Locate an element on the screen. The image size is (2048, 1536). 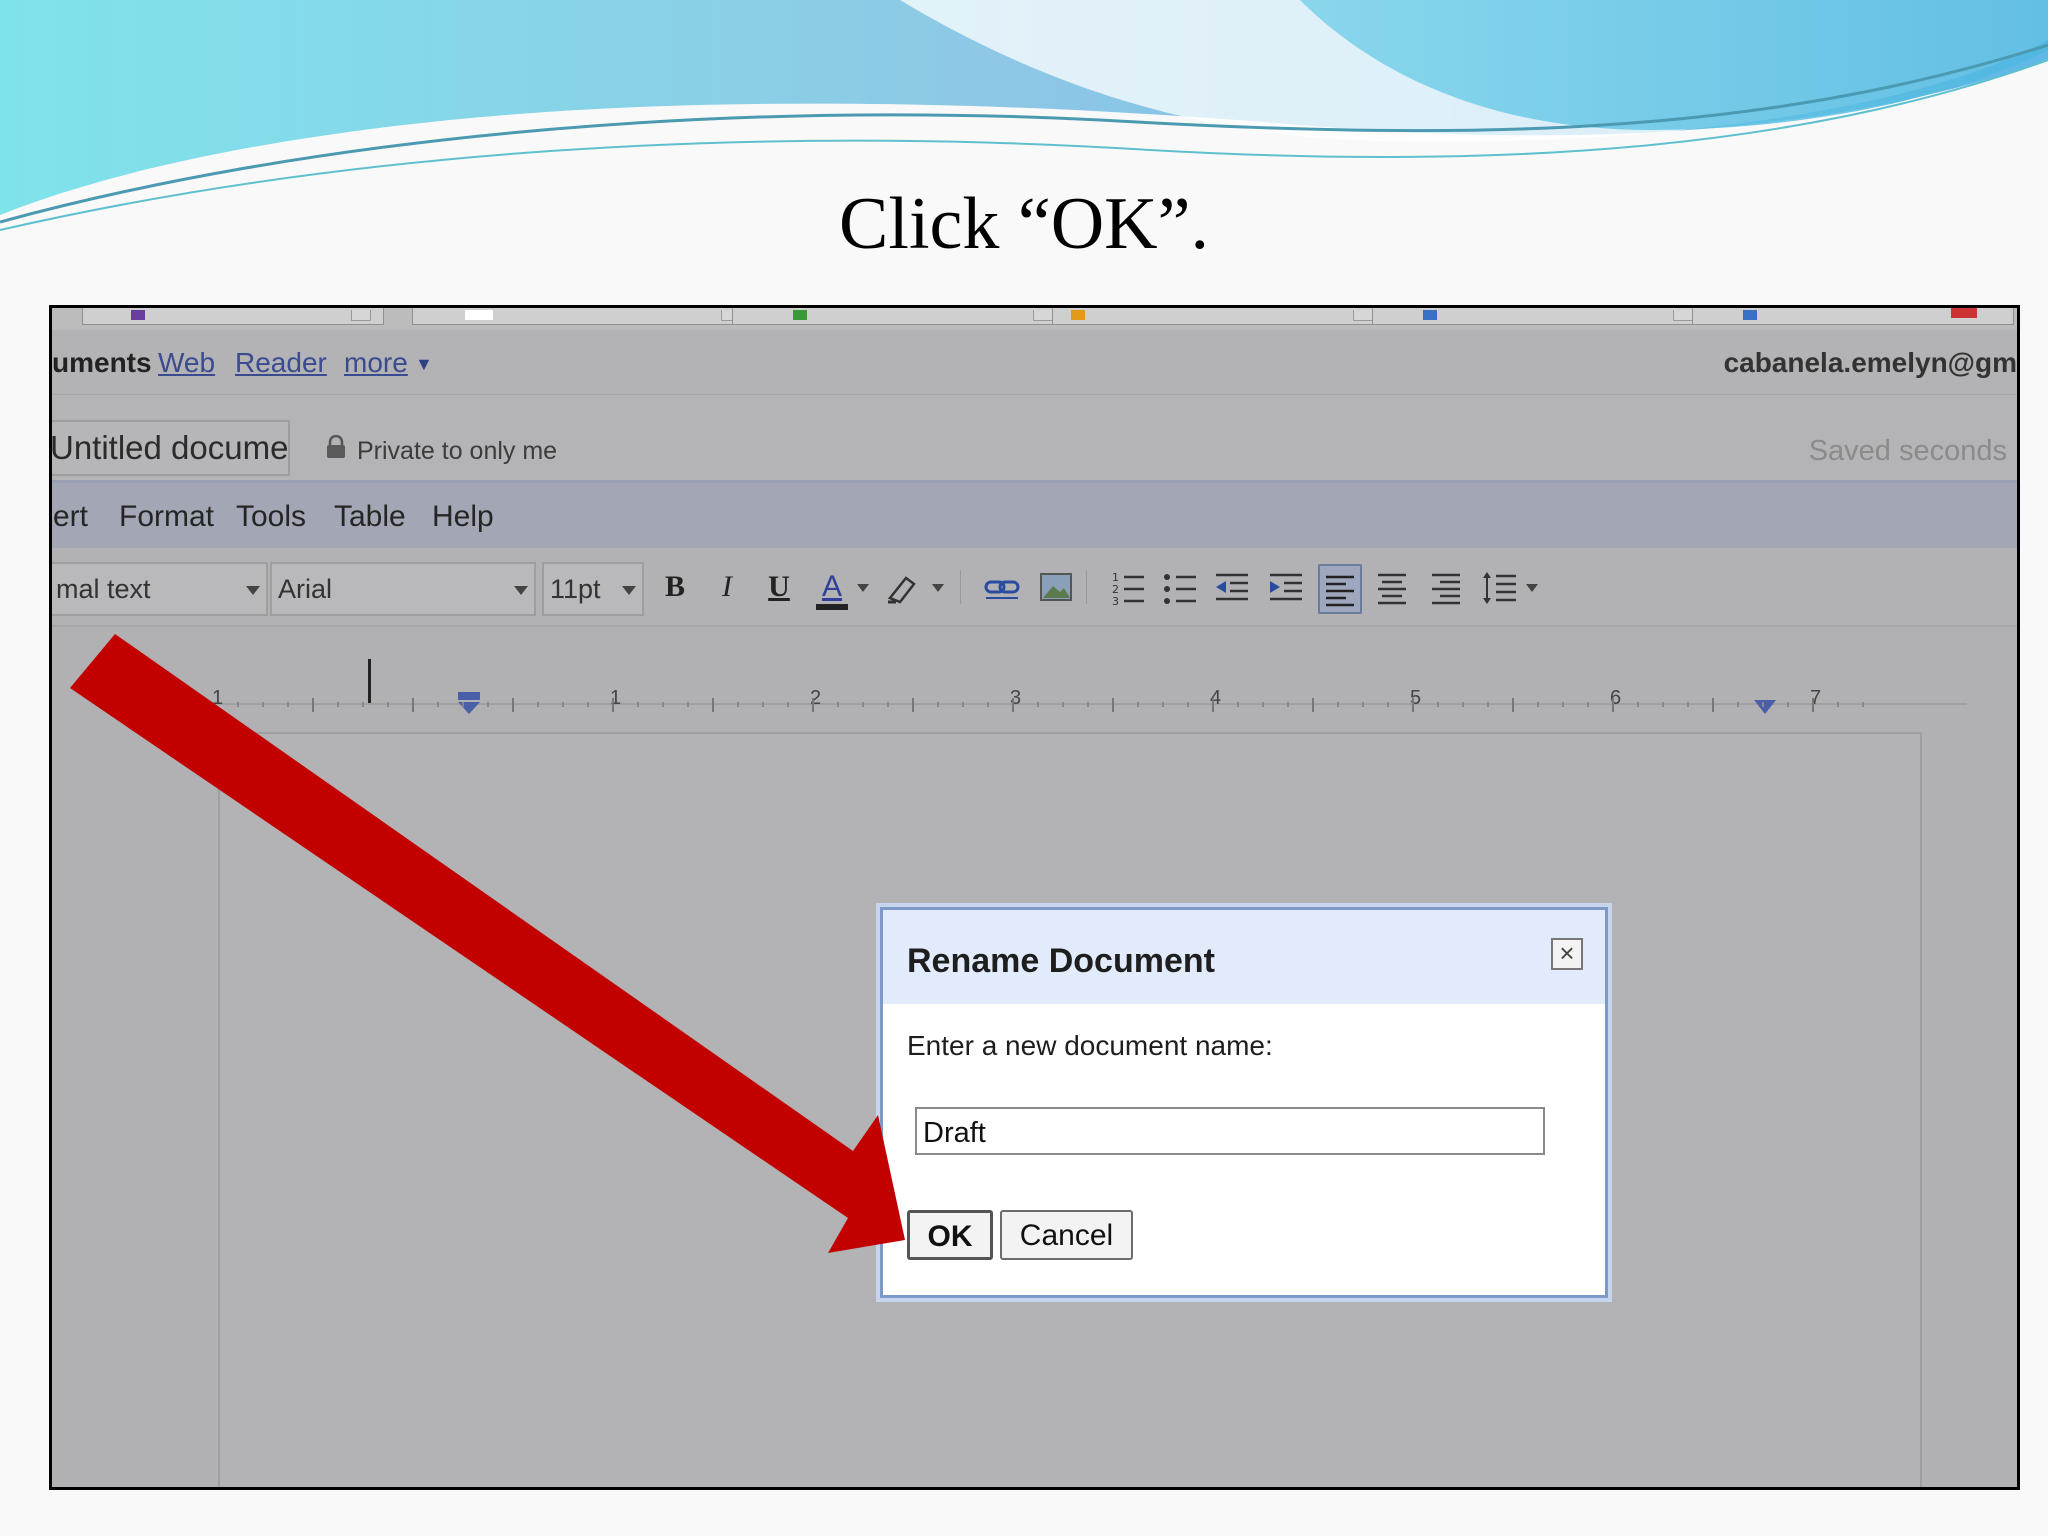
paragraph-style-select: mal text is located at coordinates (160, 589).